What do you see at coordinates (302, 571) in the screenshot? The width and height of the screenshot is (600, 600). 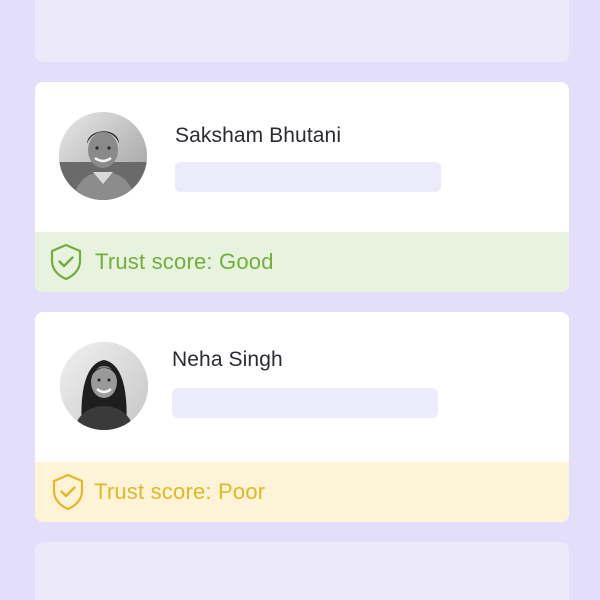 I see `placeholder-card-bottom` at bounding box center [302, 571].